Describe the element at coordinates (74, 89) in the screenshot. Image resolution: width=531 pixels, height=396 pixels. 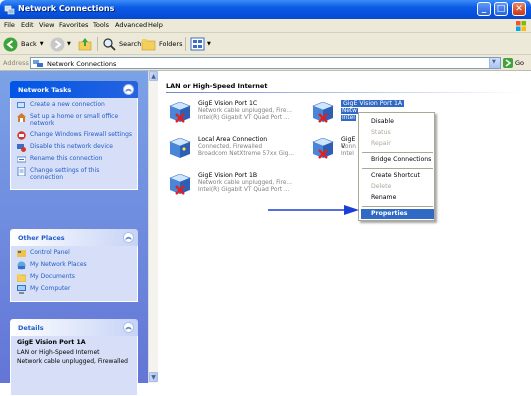
I see `network-tasks-header: Network Tasks ︽` at that location.